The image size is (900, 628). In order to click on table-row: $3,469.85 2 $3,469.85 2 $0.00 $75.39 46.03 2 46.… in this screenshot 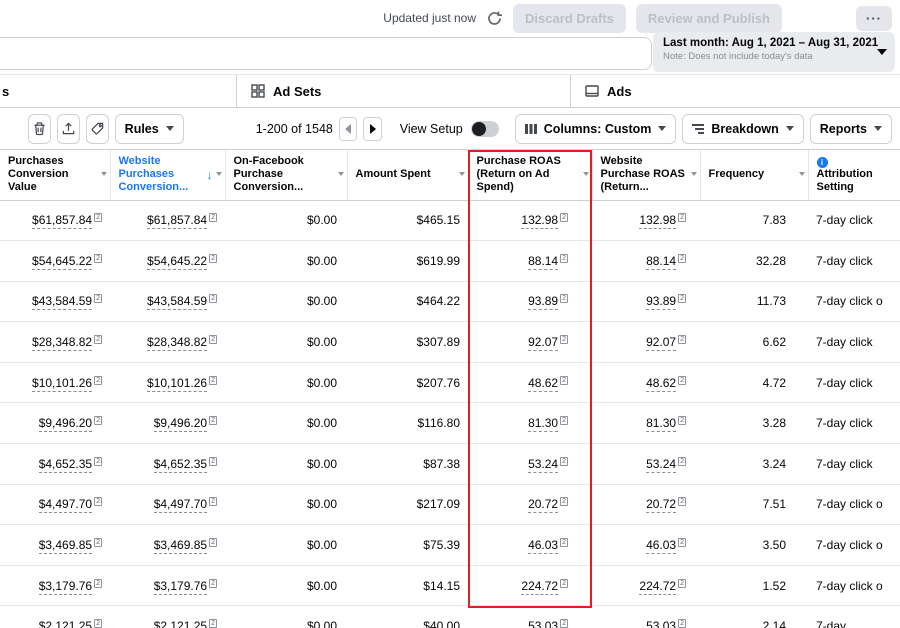, I will do `click(450, 545)`.